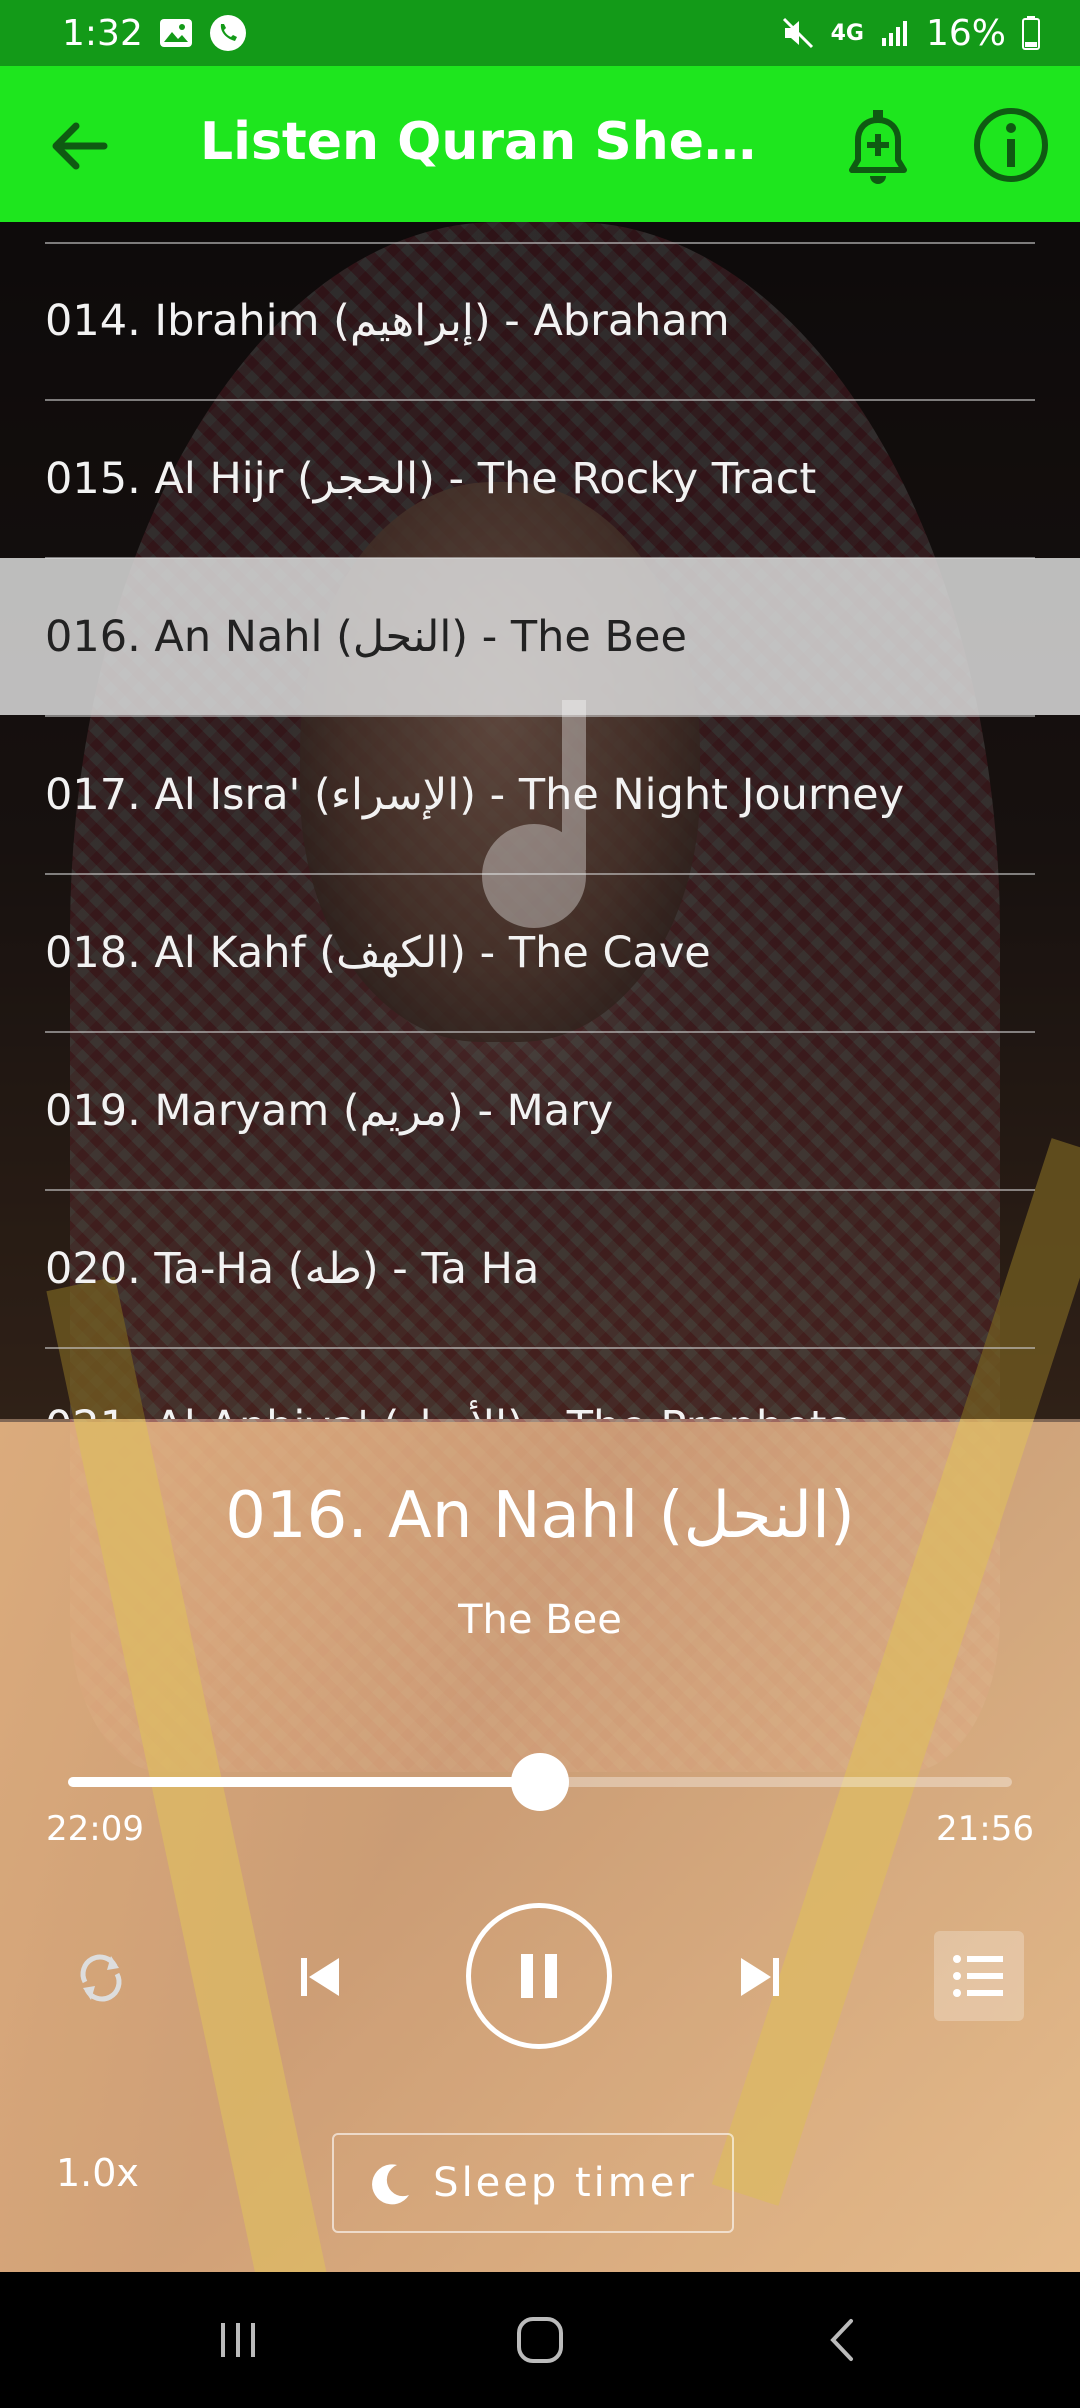 This screenshot has width=1080, height=2408. What do you see at coordinates (540, 33) in the screenshot?
I see `status-bar: 1:32 4G 16%` at bounding box center [540, 33].